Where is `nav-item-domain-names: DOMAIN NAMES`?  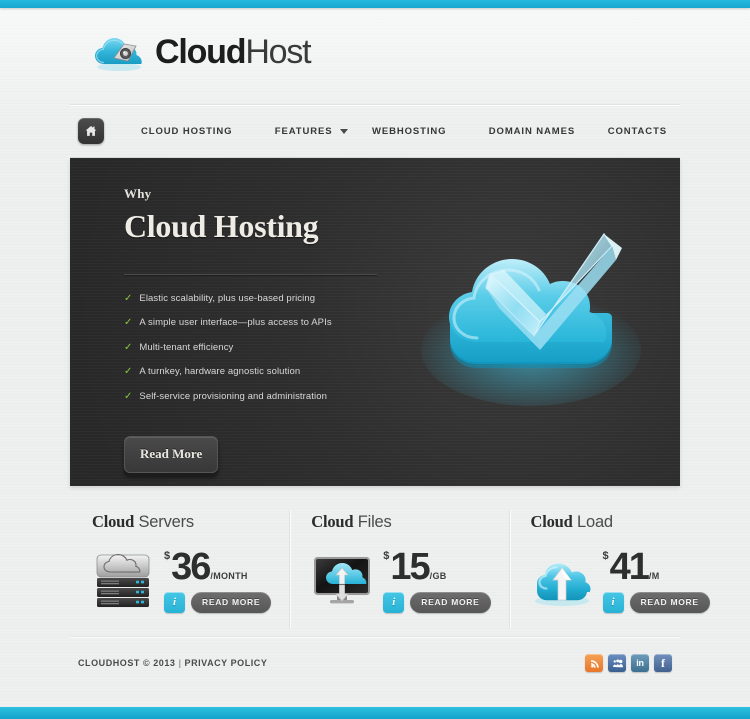
nav-item-domain-names: DOMAIN NAMES is located at coordinates (532, 131).